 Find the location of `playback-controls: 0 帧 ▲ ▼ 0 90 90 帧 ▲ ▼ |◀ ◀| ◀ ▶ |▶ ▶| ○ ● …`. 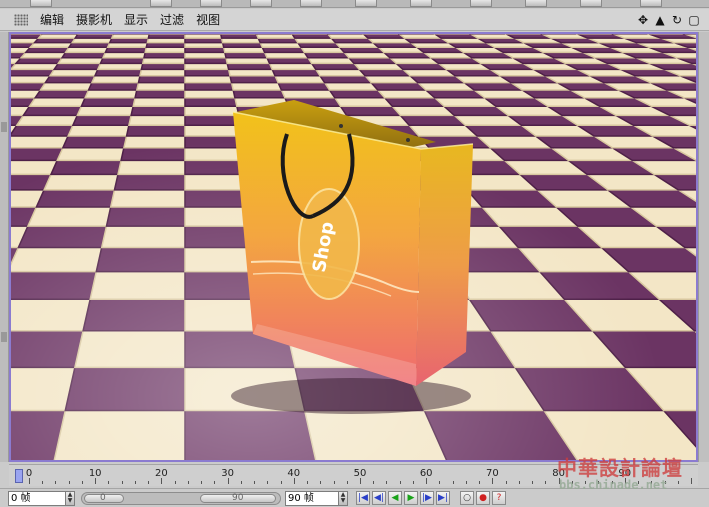

playback-controls: 0 帧 ▲ ▼ 0 90 90 帧 ▲ ▼ |◀ ◀| ◀ ▶ |▶ ▶| ○ ● … is located at coordinates (354, 497).